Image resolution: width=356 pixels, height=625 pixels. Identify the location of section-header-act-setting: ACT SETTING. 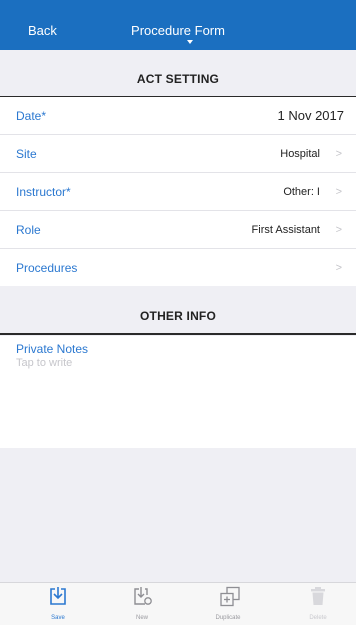
(178, 79).